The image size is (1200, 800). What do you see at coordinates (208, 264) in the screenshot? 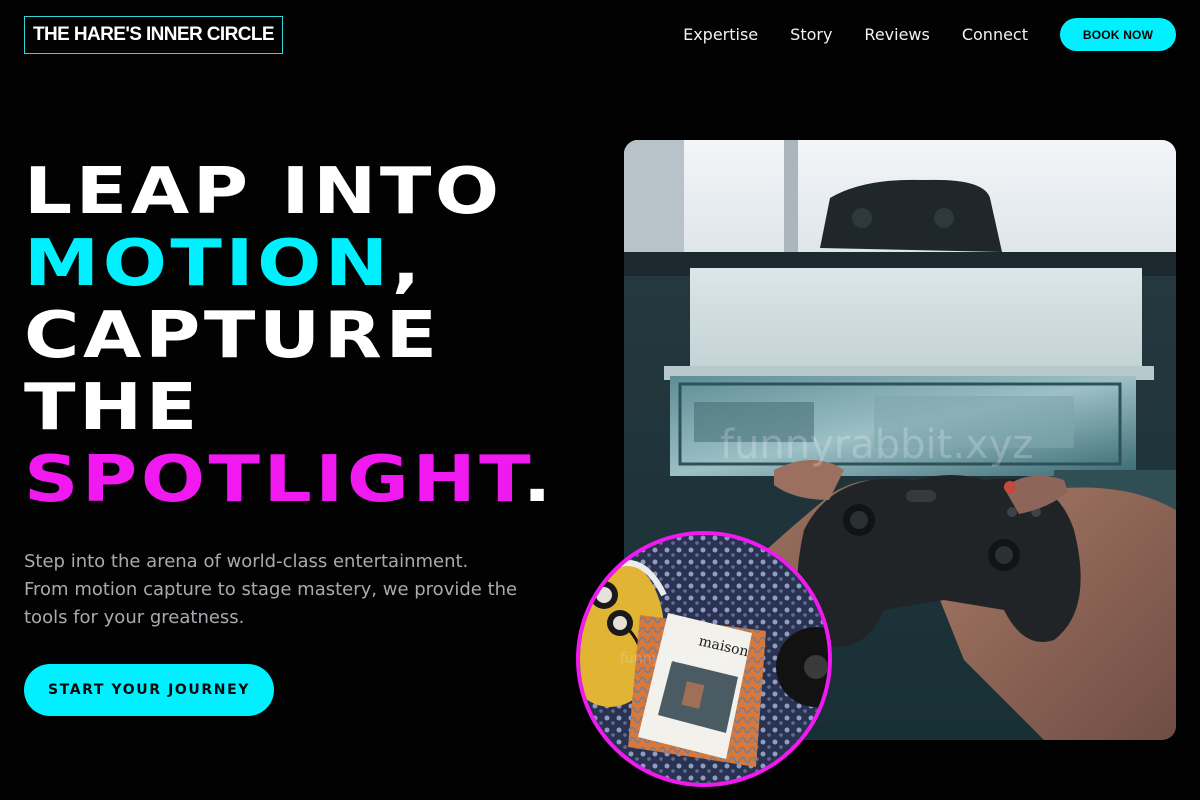
I see `headline-motion: MOTION` at bounding box center [208, 264].